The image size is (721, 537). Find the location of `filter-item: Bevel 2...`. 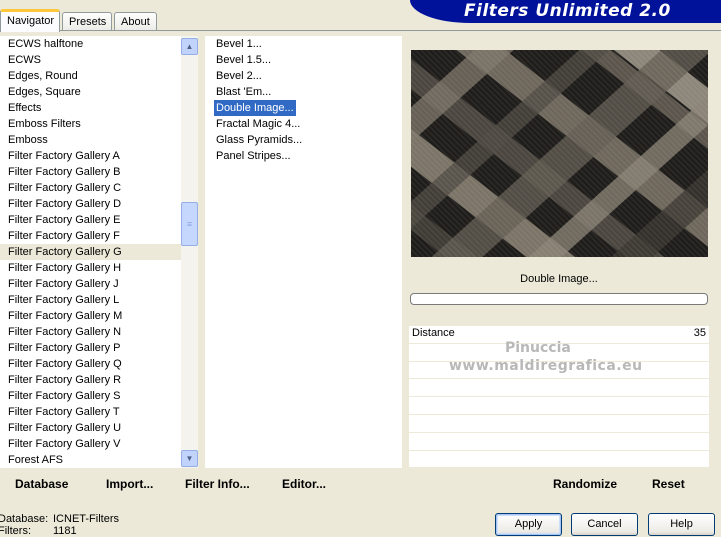

filter-item: Bevel 2... is located at coordinates (239, 76).